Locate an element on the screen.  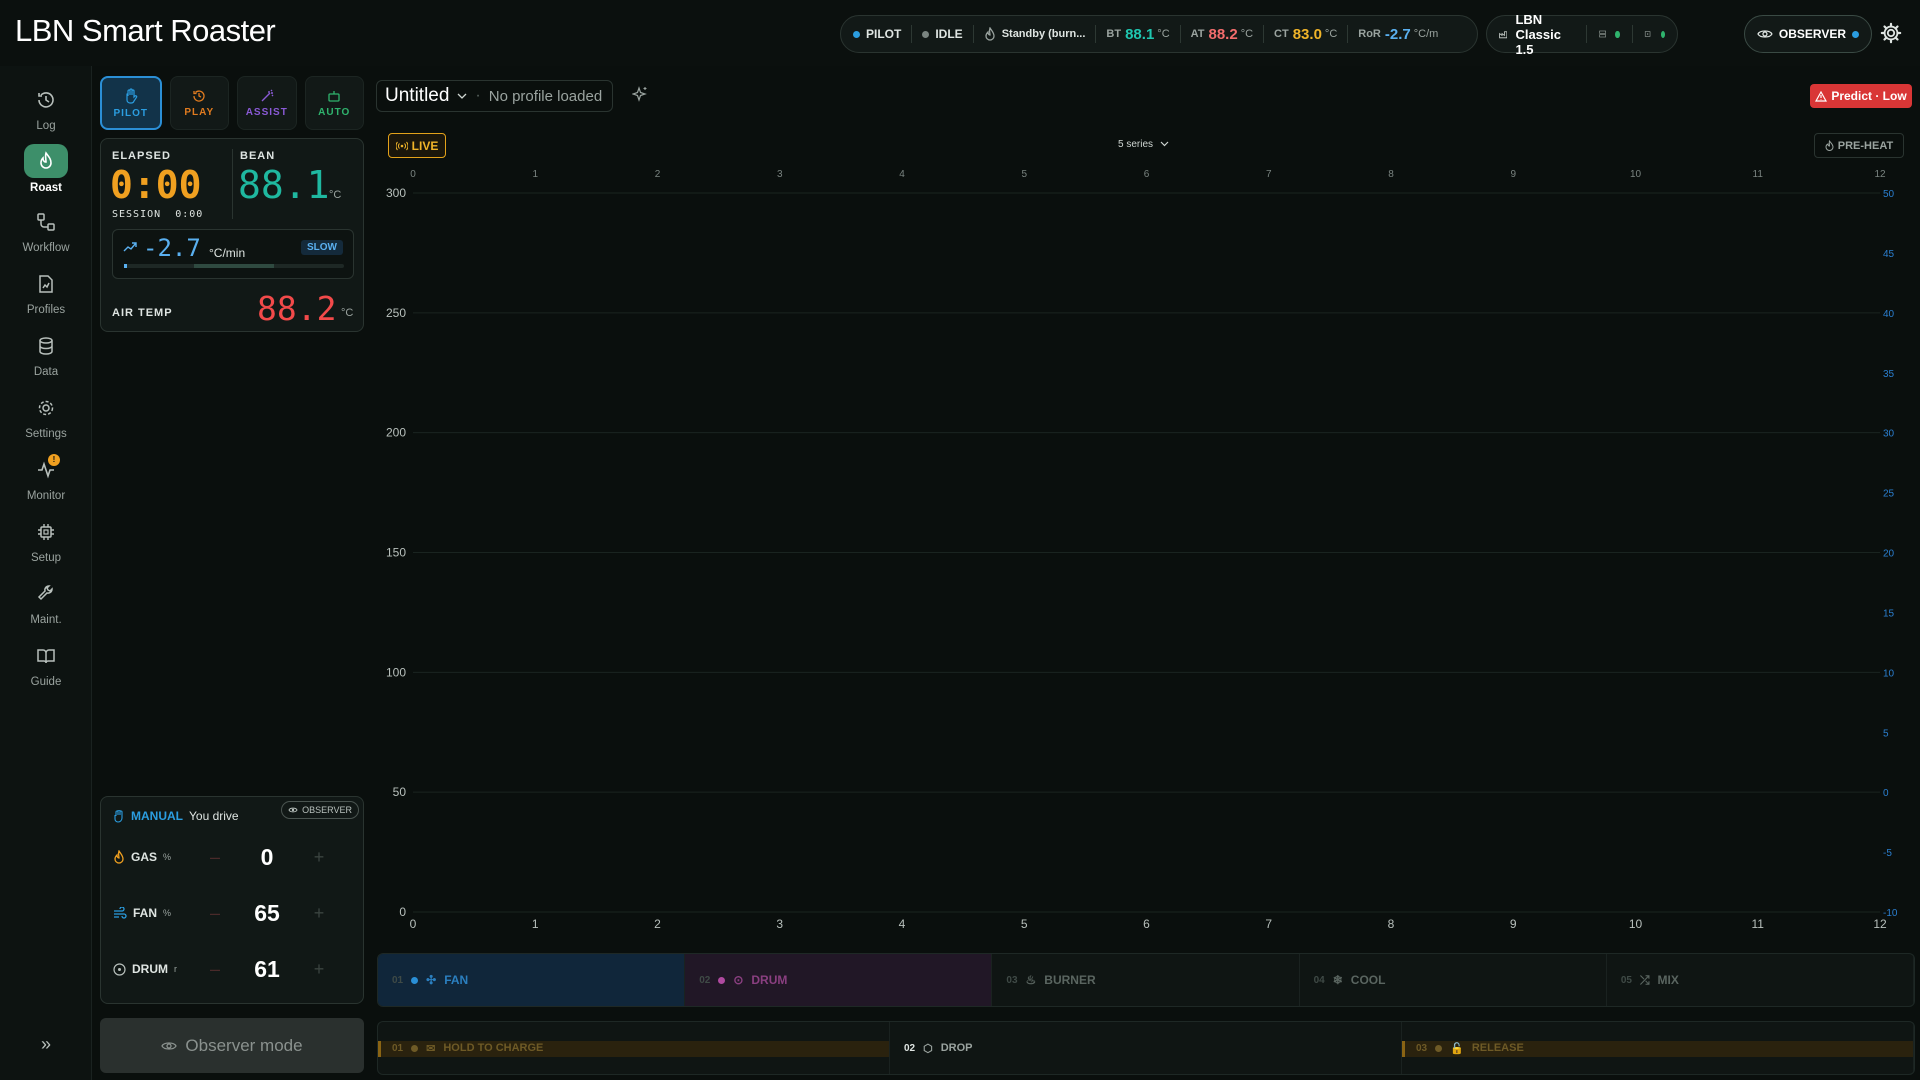
x-top-tick-label: 8 is located at coordinates (1391, 174).